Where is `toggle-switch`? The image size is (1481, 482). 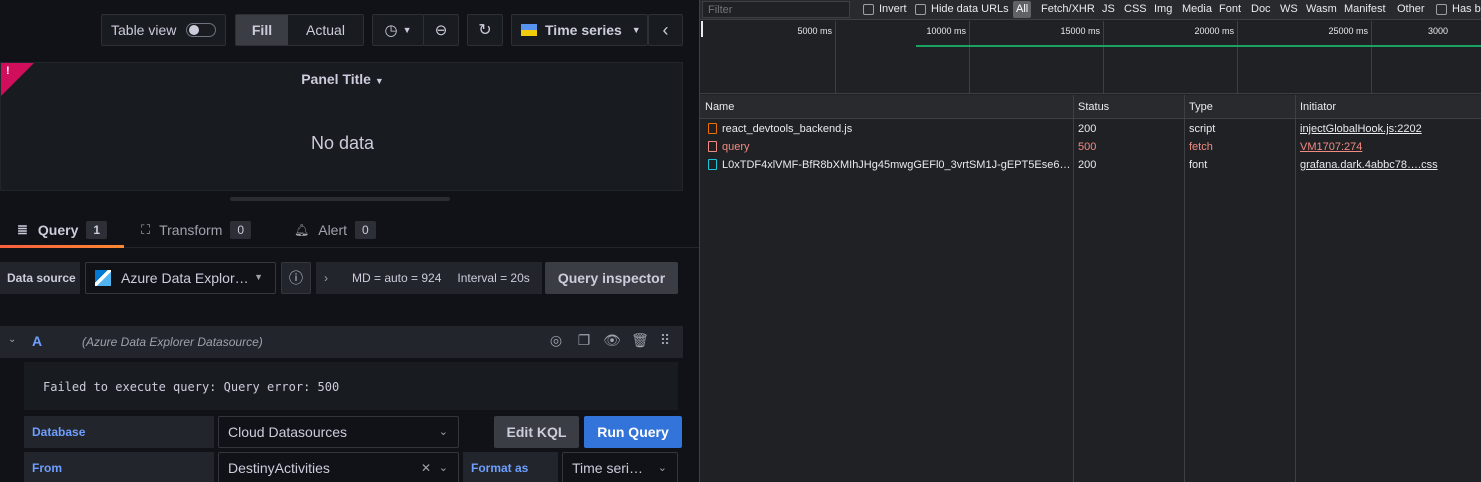
toggle-switch is located at coordinates (201, 30).